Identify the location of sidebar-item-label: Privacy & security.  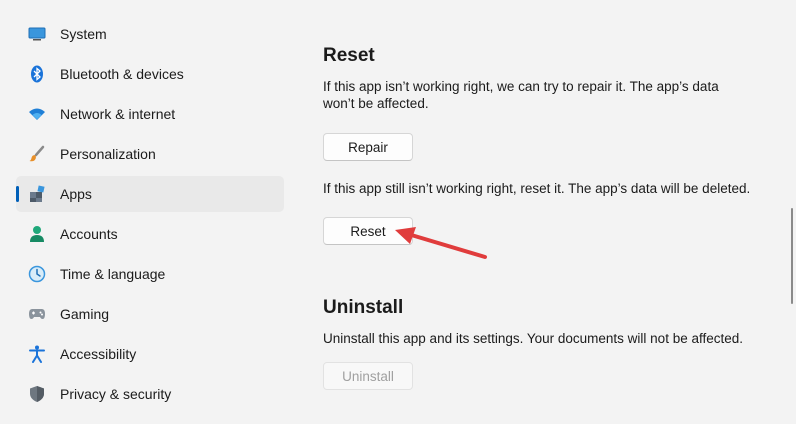
(116, 394).